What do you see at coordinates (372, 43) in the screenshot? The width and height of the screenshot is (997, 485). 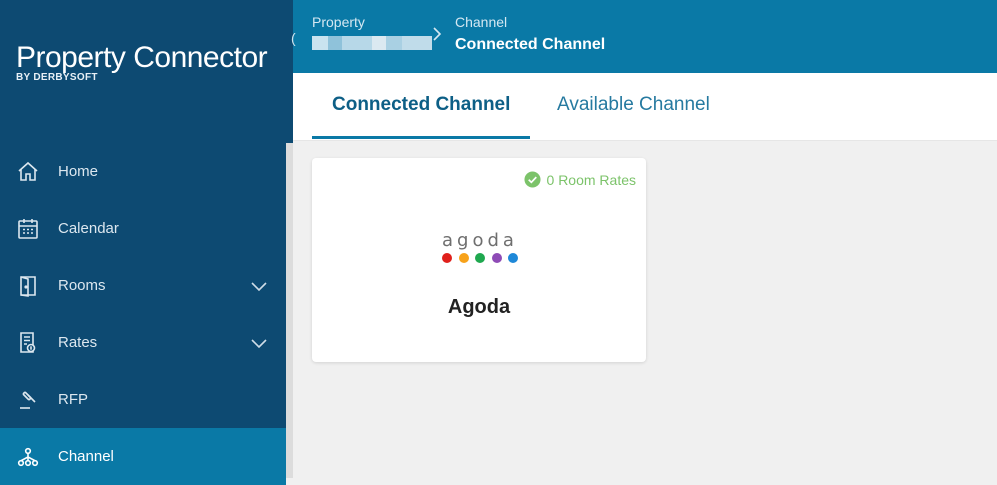 I see `property-name-redacted` at bounding box center [372, 43].